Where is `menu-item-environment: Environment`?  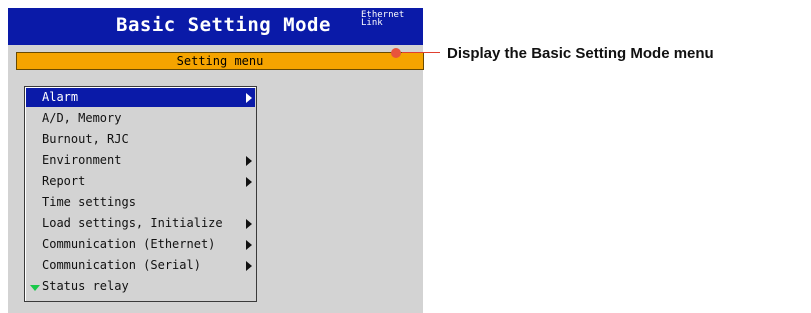
menu-item-environment: Environment is located at coordinates (140, 160).